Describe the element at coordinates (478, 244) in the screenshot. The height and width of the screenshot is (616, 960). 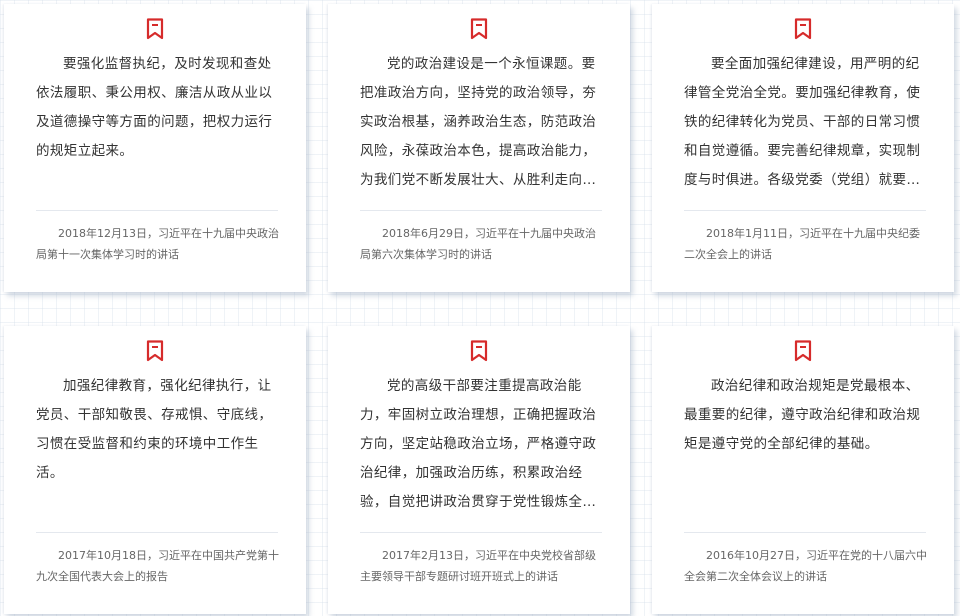
I see `quote-source: 2018年6月29日，习近平在十九届中央政治局第六次集体学习时的讲话` at that location.